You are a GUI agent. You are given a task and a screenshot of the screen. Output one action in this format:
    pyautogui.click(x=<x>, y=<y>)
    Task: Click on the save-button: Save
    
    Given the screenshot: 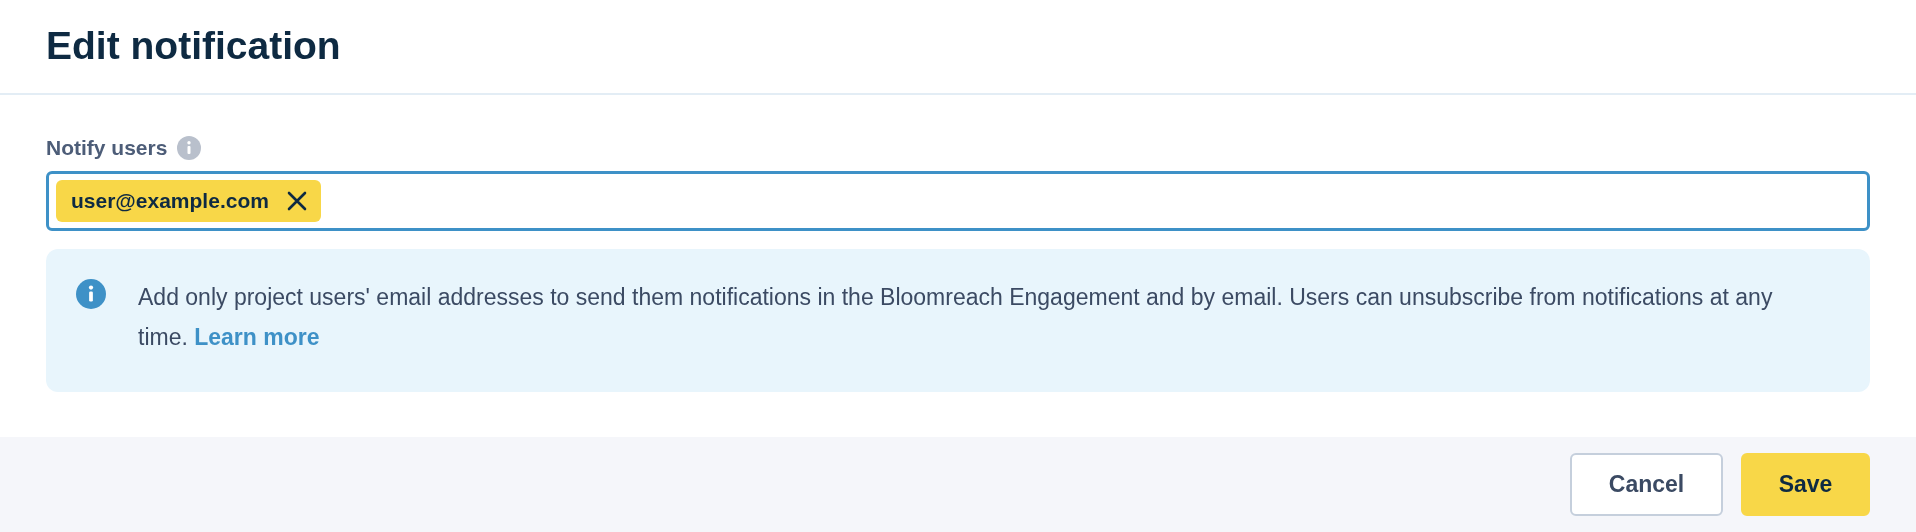 What is the action you would take?
    pyautogui.click(x=1805, y=484)
    